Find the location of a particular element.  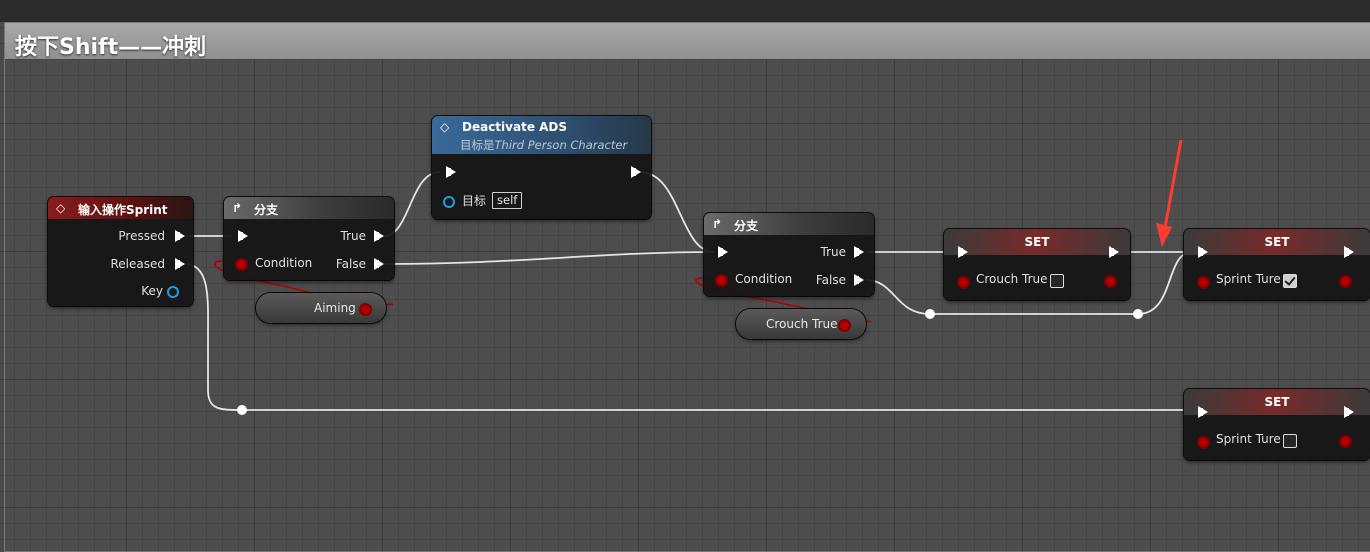

set-crouch-true-node: SET Crouch True is located at coordinates (1037, 264).